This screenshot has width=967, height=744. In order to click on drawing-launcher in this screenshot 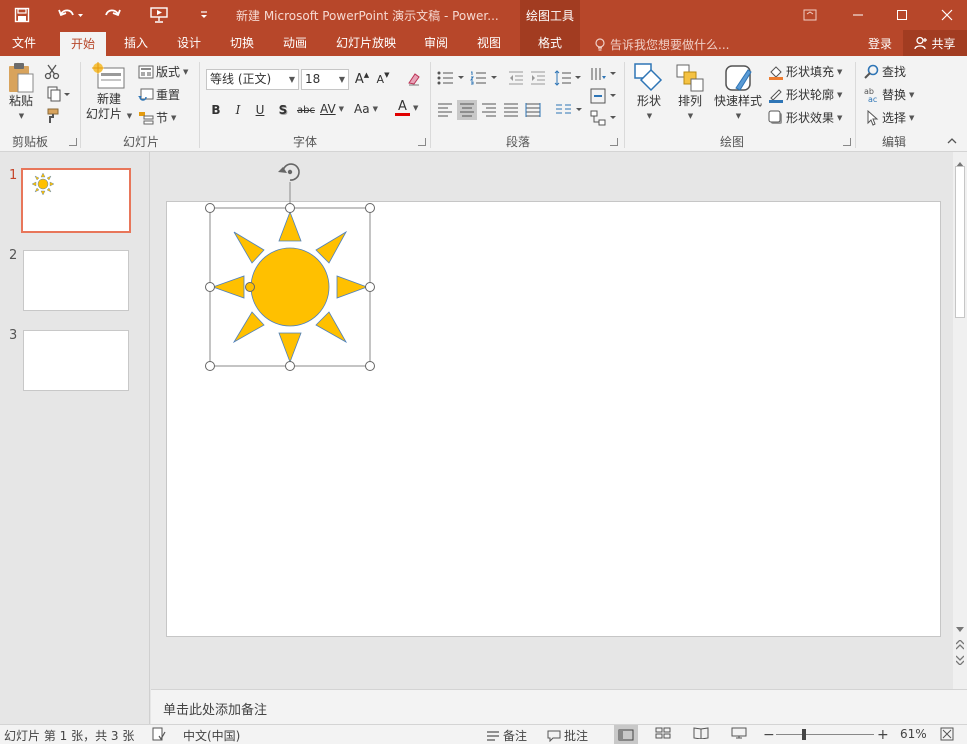, I will do `click(847, 142)`.